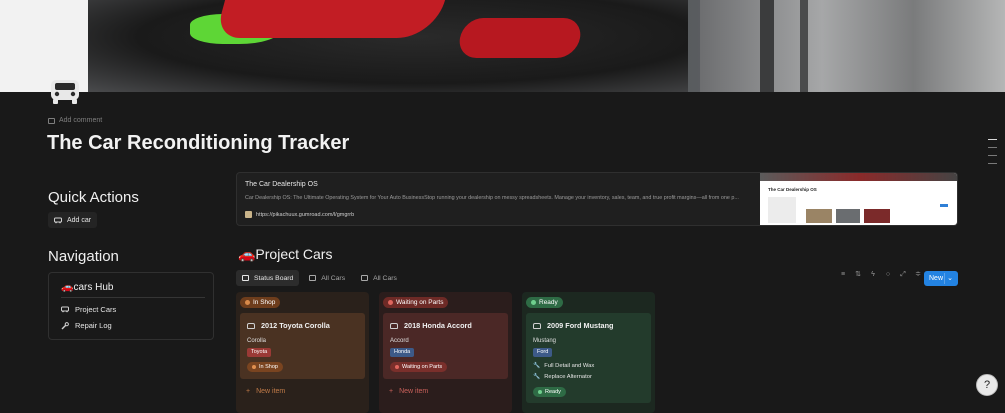  What do you see at coordinates (903, 274) in the screenshot?
I see `expand-icon: ⤢` at bounding box center [903, 274].